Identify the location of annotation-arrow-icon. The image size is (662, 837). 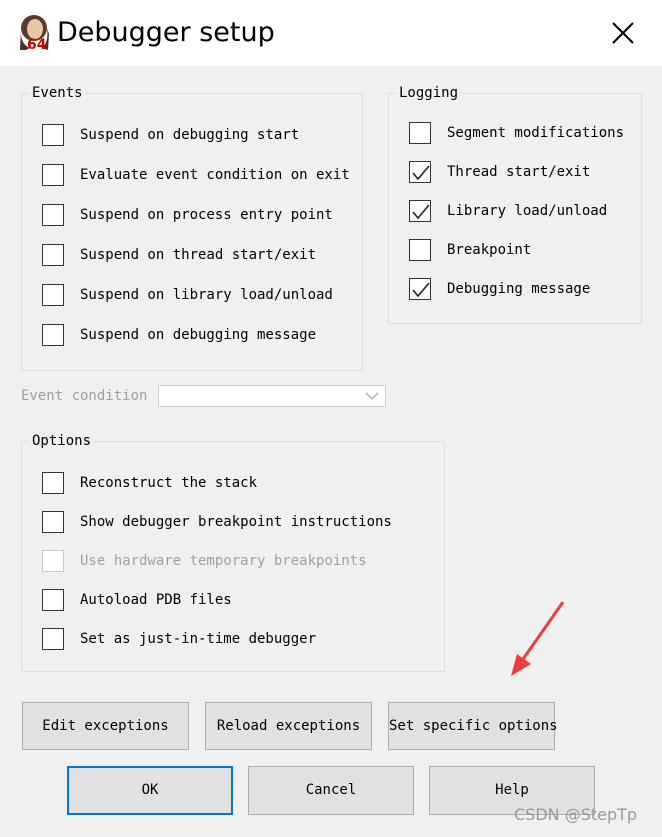
(538, 638).